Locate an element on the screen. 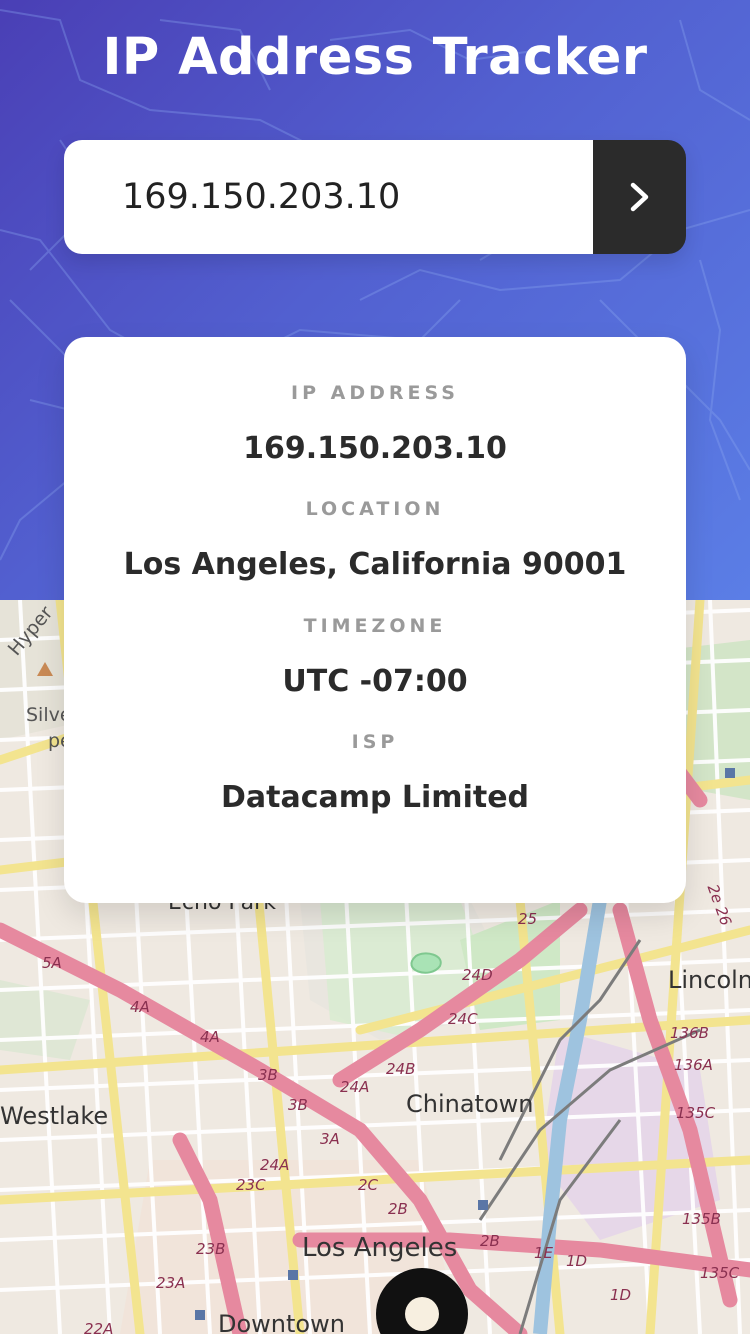  page-title: IP Address Tracker is located at coordinates (375, 57).